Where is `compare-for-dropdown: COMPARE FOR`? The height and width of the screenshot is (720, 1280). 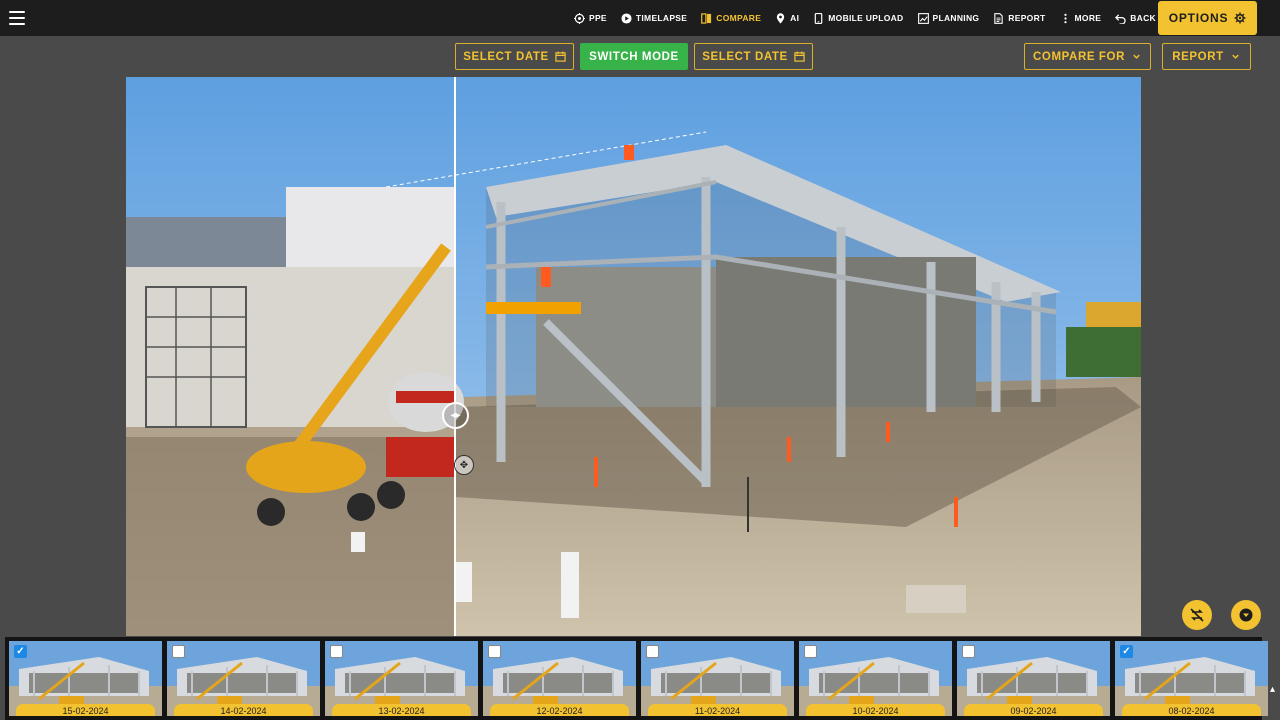
compare-for-dropdown: COMPARE FOR is located at coordinates (1087, 56).